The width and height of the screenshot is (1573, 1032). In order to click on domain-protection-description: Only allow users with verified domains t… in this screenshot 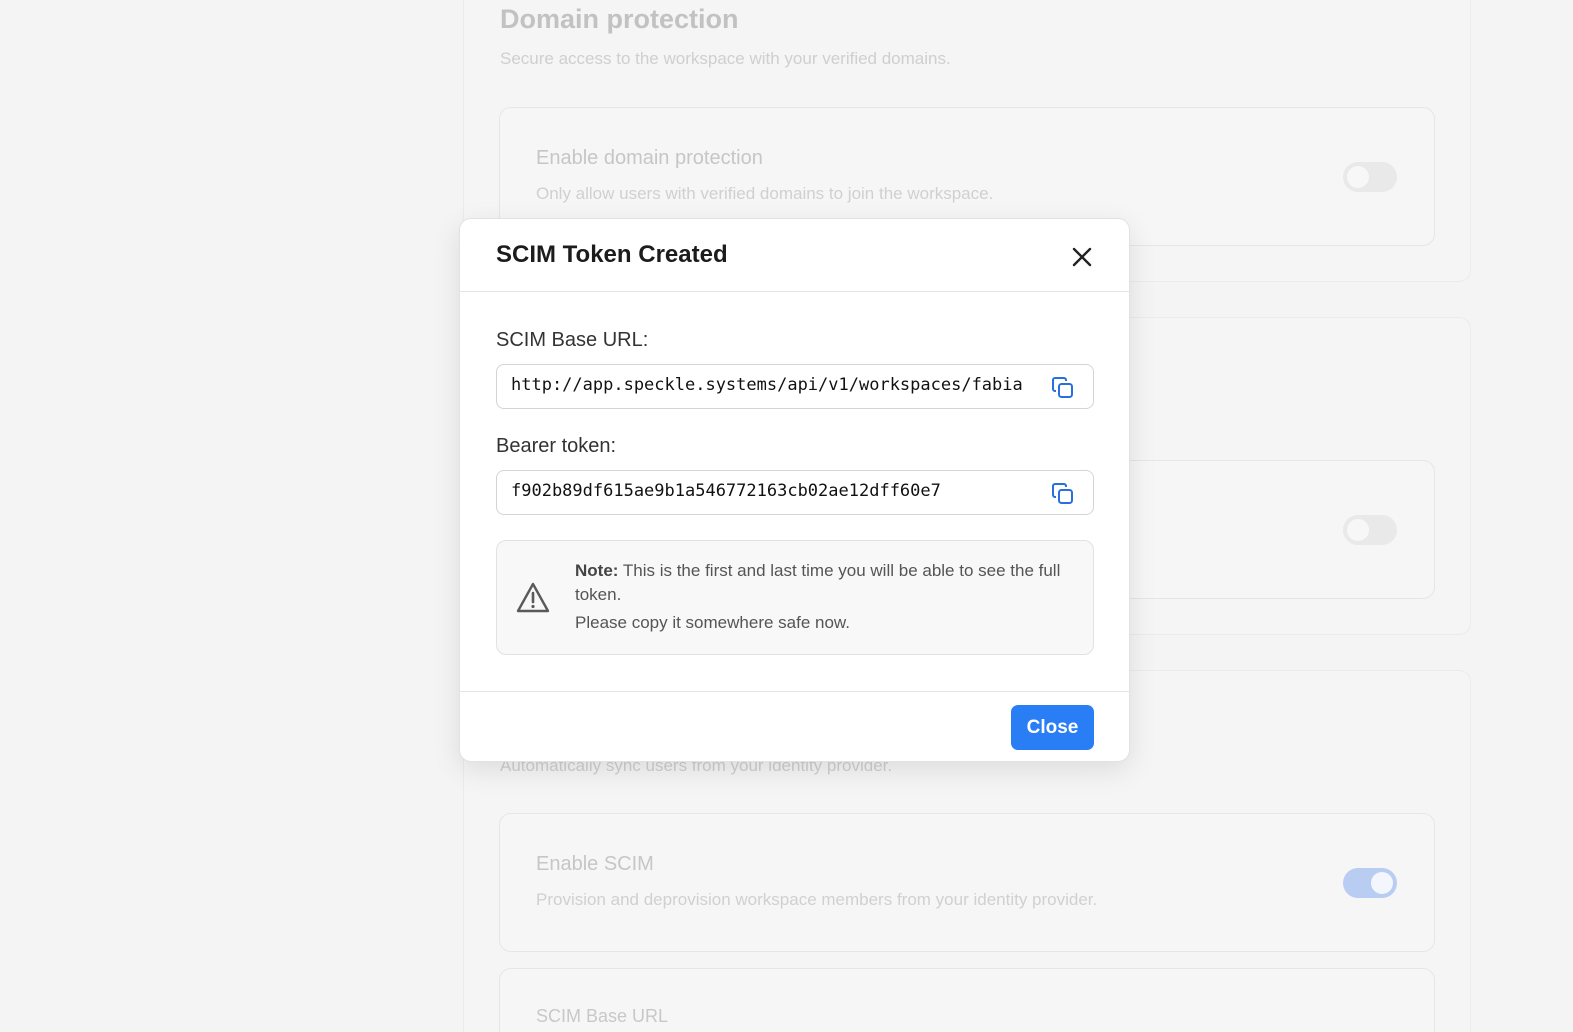, I will do `click(765, 193)`.